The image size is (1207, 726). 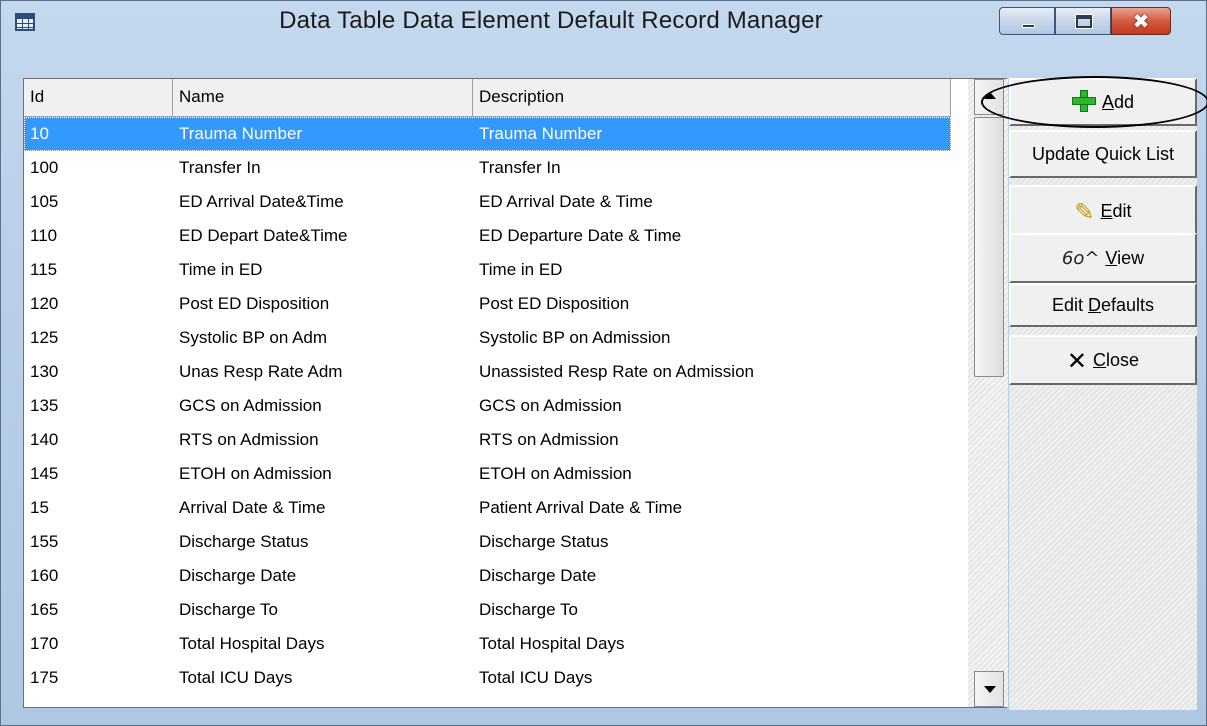 What do you see at coordinates (520, 167) in the screenshot?
I see `cell-description: Transfer In` at bounding box center [520, 167].